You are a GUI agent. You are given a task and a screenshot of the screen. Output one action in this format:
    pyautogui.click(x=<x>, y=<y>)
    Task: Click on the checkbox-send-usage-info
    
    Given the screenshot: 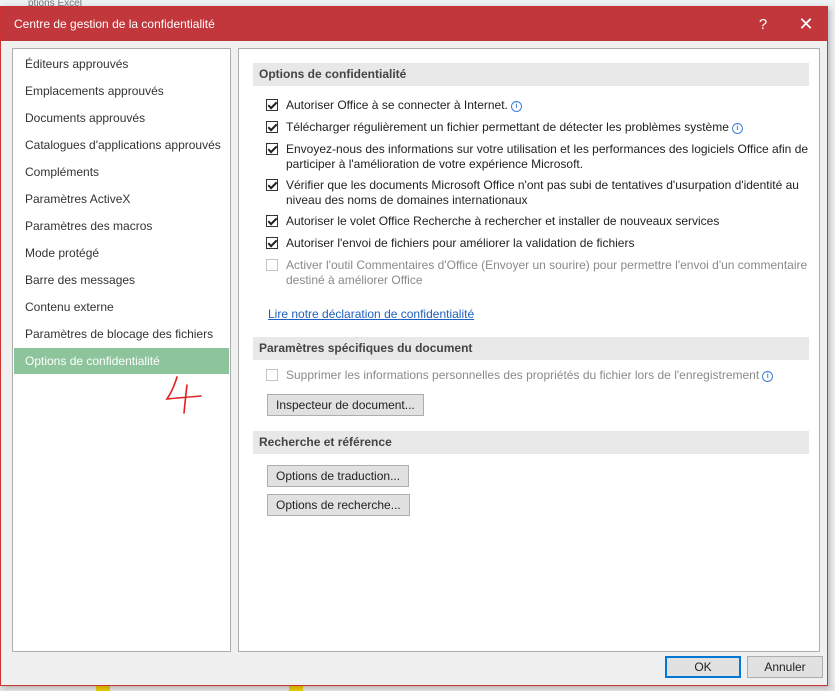 What is the action you would take?
    pyautogui.click(x=272, y=149)
    